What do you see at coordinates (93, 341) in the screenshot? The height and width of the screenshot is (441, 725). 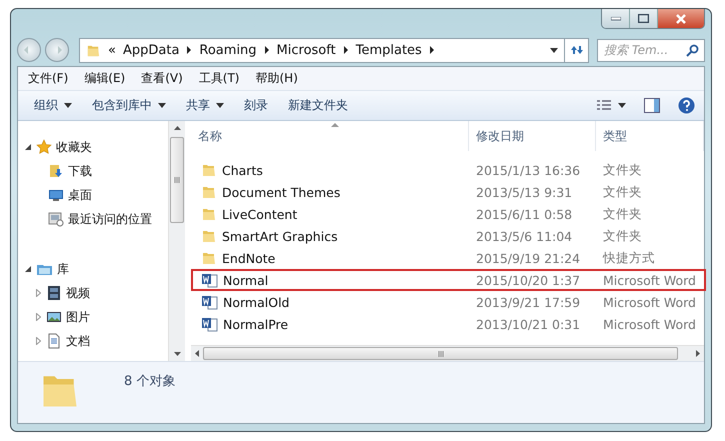 I see `nav-item: 文档` at bounding box center [93, 341].